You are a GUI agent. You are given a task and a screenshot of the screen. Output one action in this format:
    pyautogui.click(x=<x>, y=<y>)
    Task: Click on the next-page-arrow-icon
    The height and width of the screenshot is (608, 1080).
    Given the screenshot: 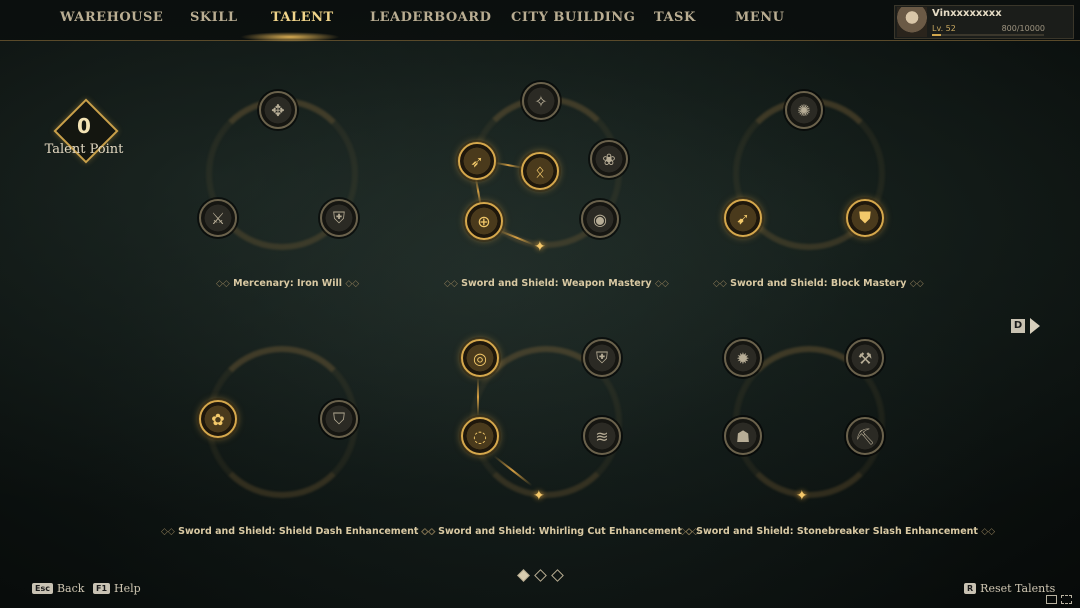 What is the action you would take?
    pyautogui.click(x=1035, y=326)
    